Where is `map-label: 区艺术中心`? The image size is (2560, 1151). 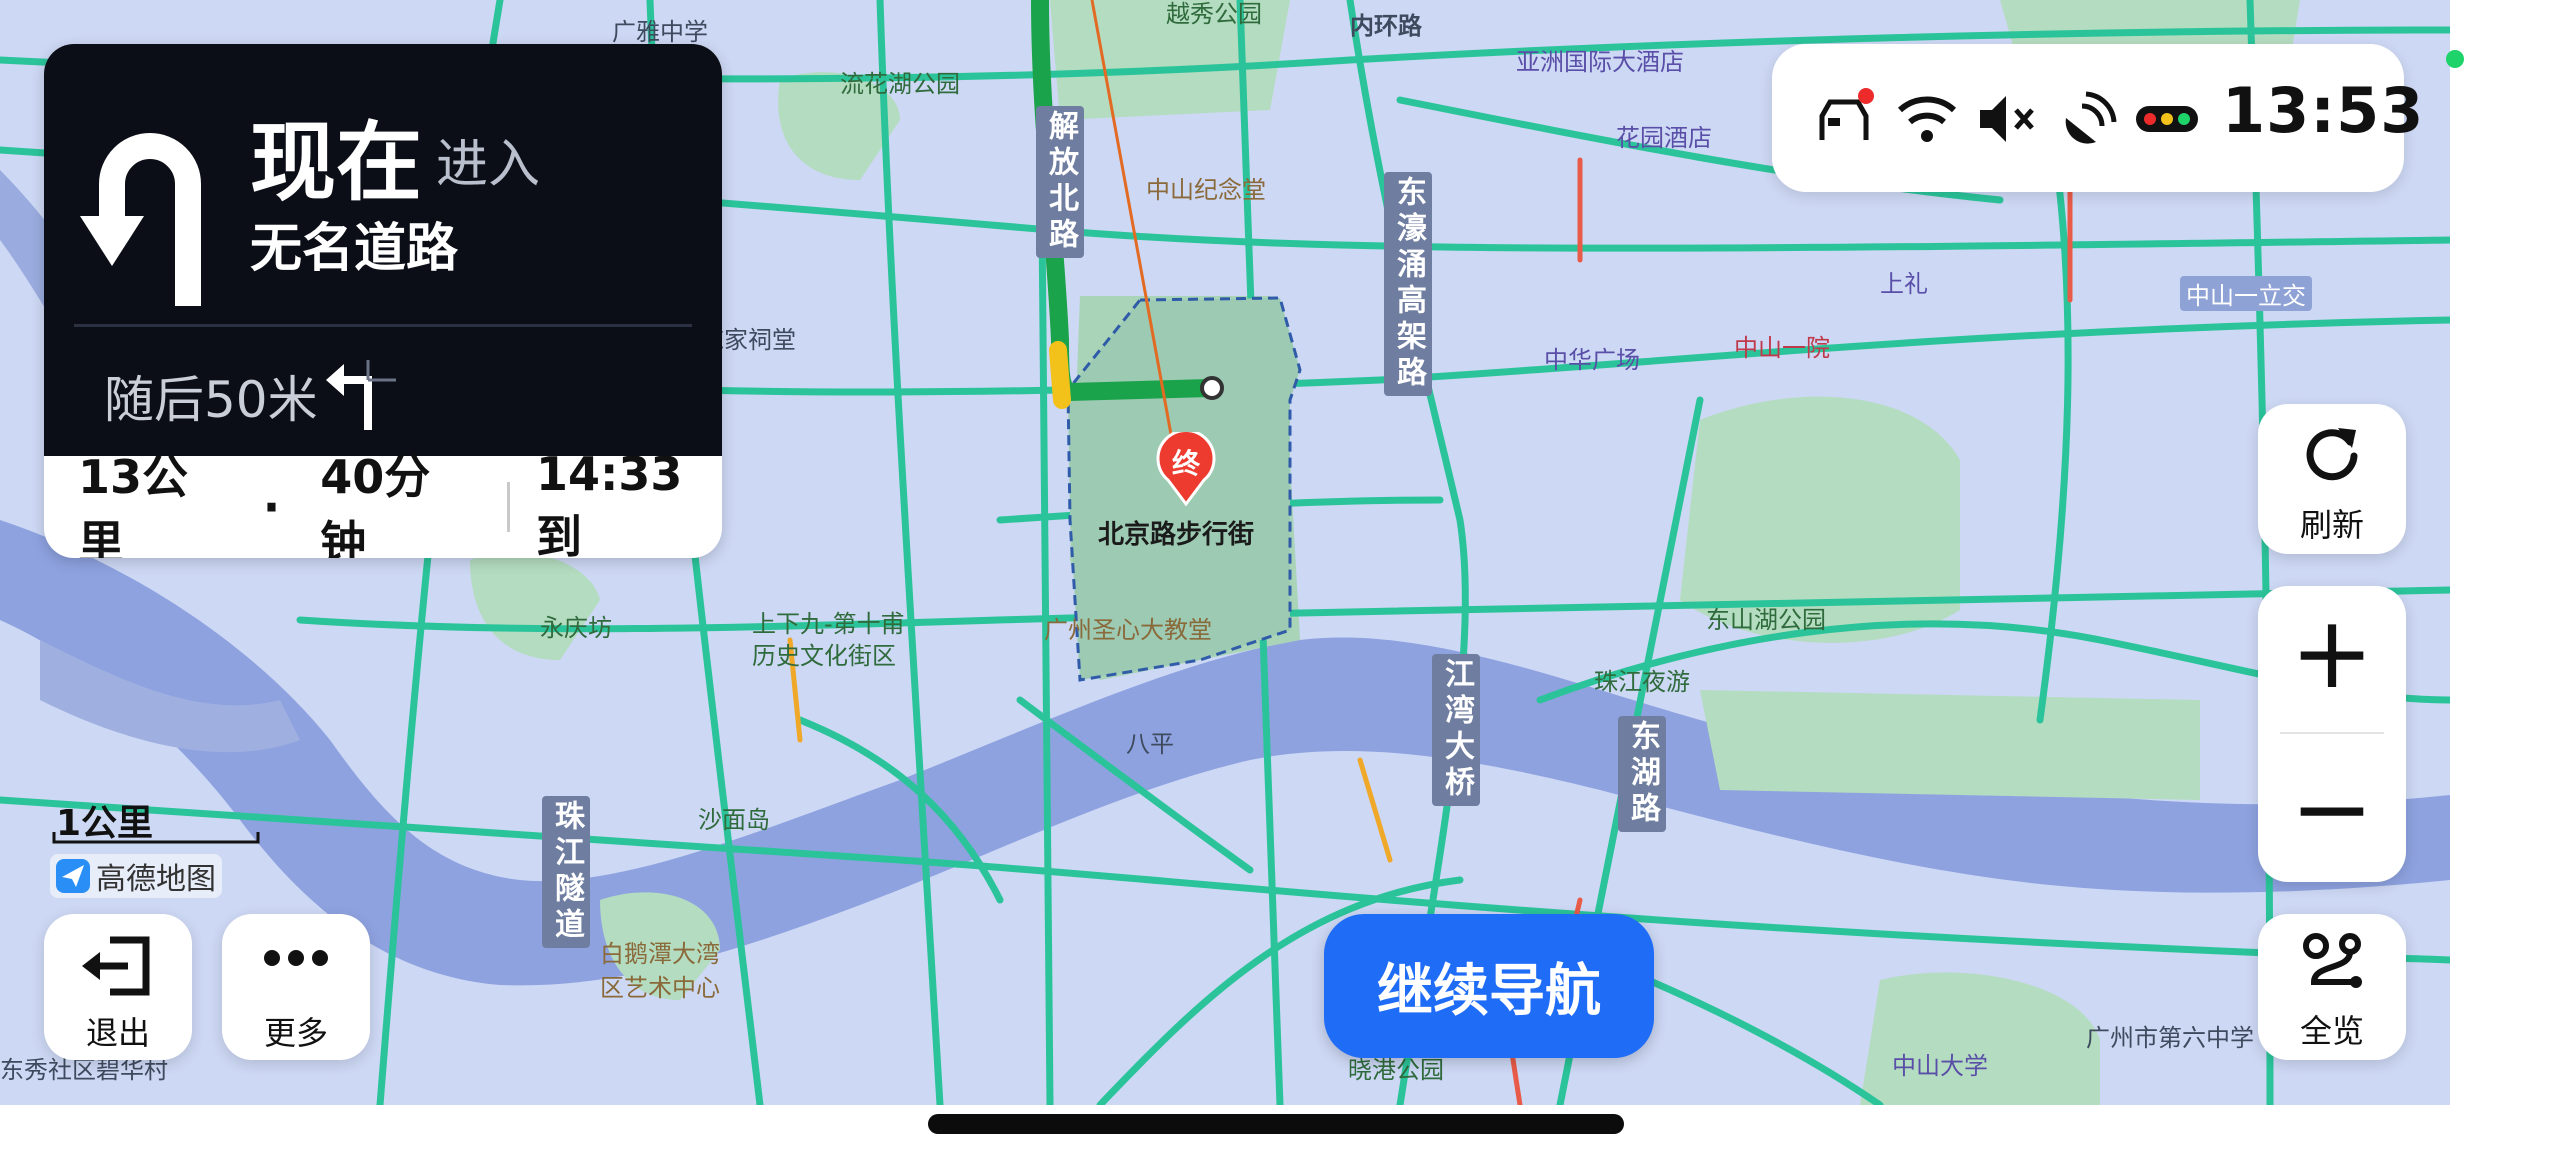
map-label: 区艺术中心 is located at coordinates (660, 988).